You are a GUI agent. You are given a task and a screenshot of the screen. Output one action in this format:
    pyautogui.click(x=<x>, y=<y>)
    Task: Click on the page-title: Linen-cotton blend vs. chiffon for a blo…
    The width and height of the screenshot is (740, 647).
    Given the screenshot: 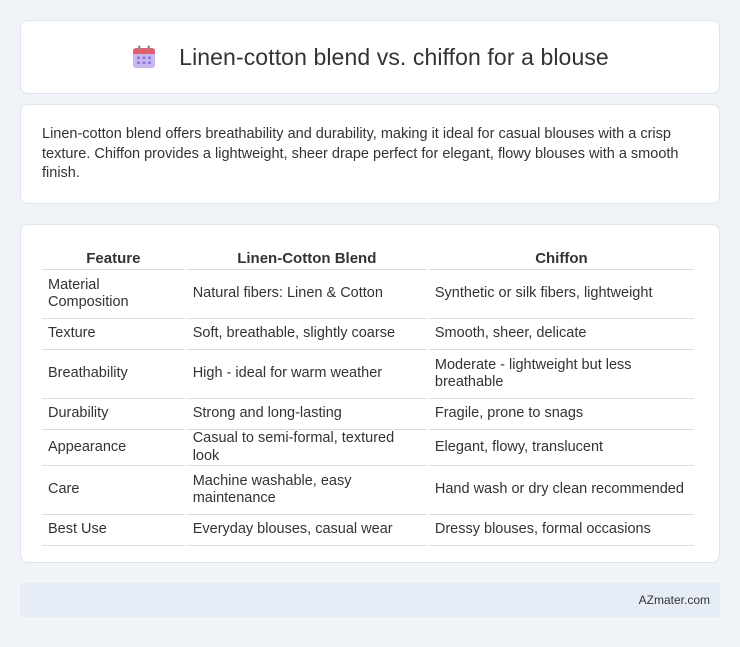 What is the action you would take?
    pyautogui.click(x=394, y=56)
    